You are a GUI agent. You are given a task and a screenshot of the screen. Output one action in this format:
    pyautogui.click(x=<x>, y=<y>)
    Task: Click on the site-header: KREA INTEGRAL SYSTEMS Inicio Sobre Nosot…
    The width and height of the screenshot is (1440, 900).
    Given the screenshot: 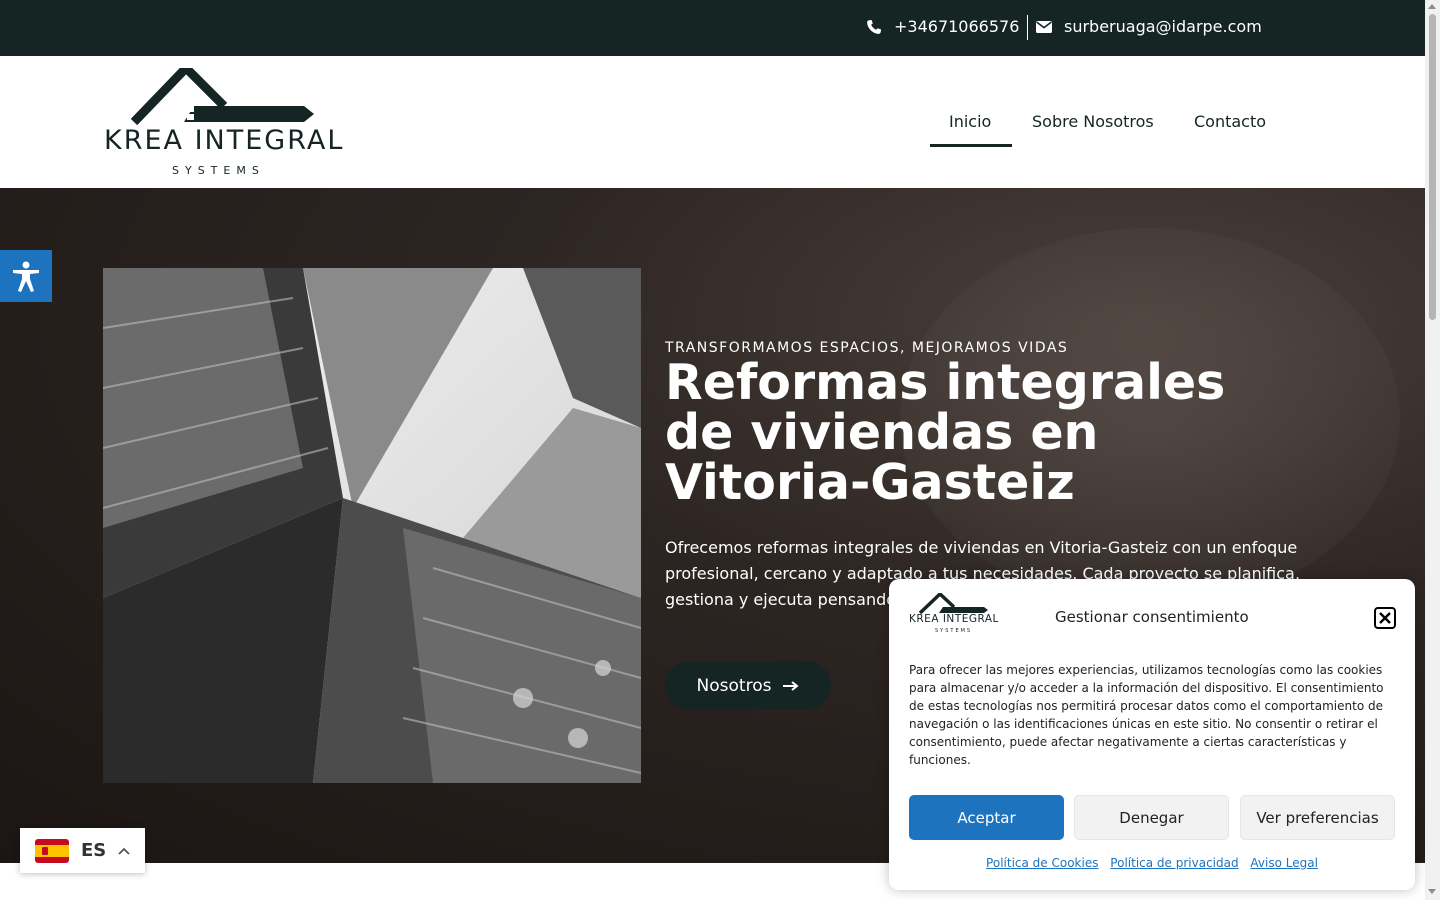 What is the action you would take?
    pyautogui.click(x=712, y=122)
    